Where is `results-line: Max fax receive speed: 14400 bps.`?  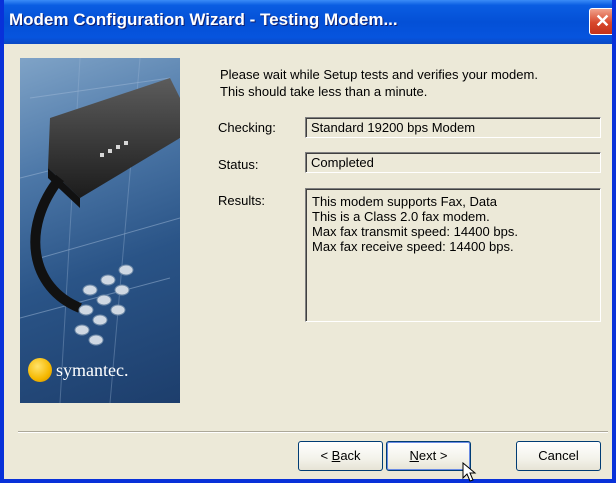
results-line: Max fax receive speed: 14400 bps. is located at coordinates (413, 246).